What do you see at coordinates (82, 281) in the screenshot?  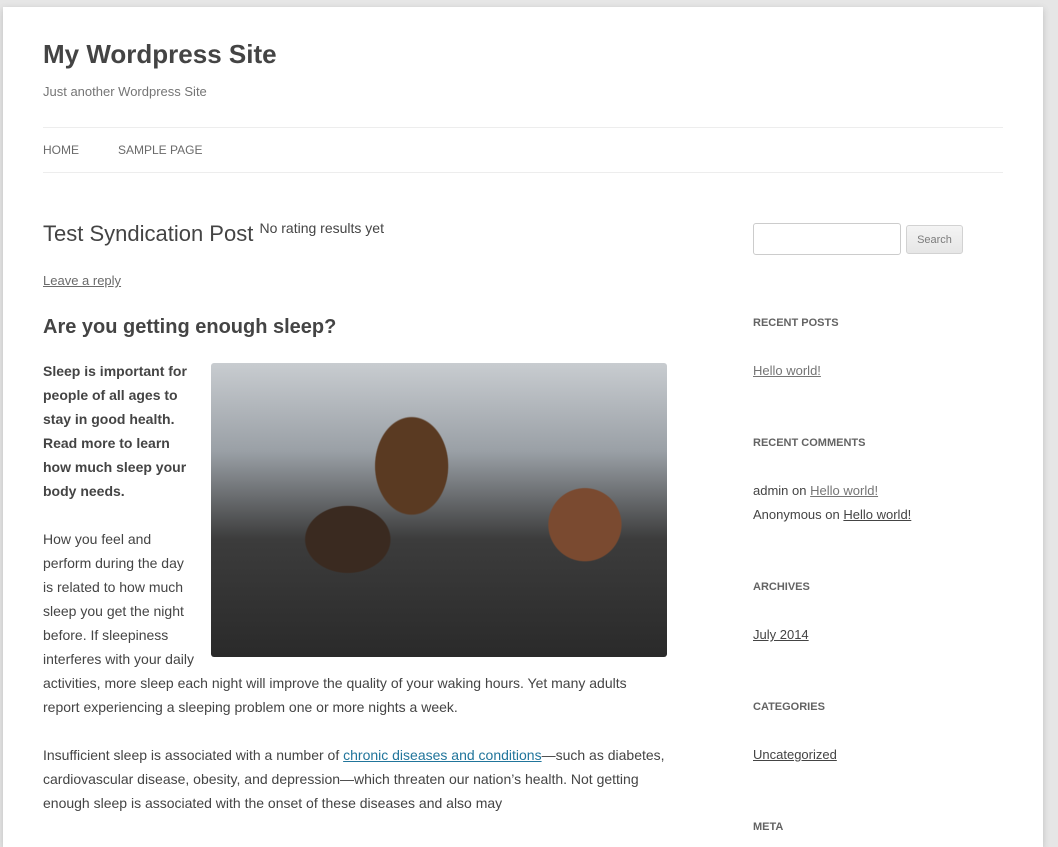 I see `leave-reply-link: Leave a reply` at bounding box center [82, 281].